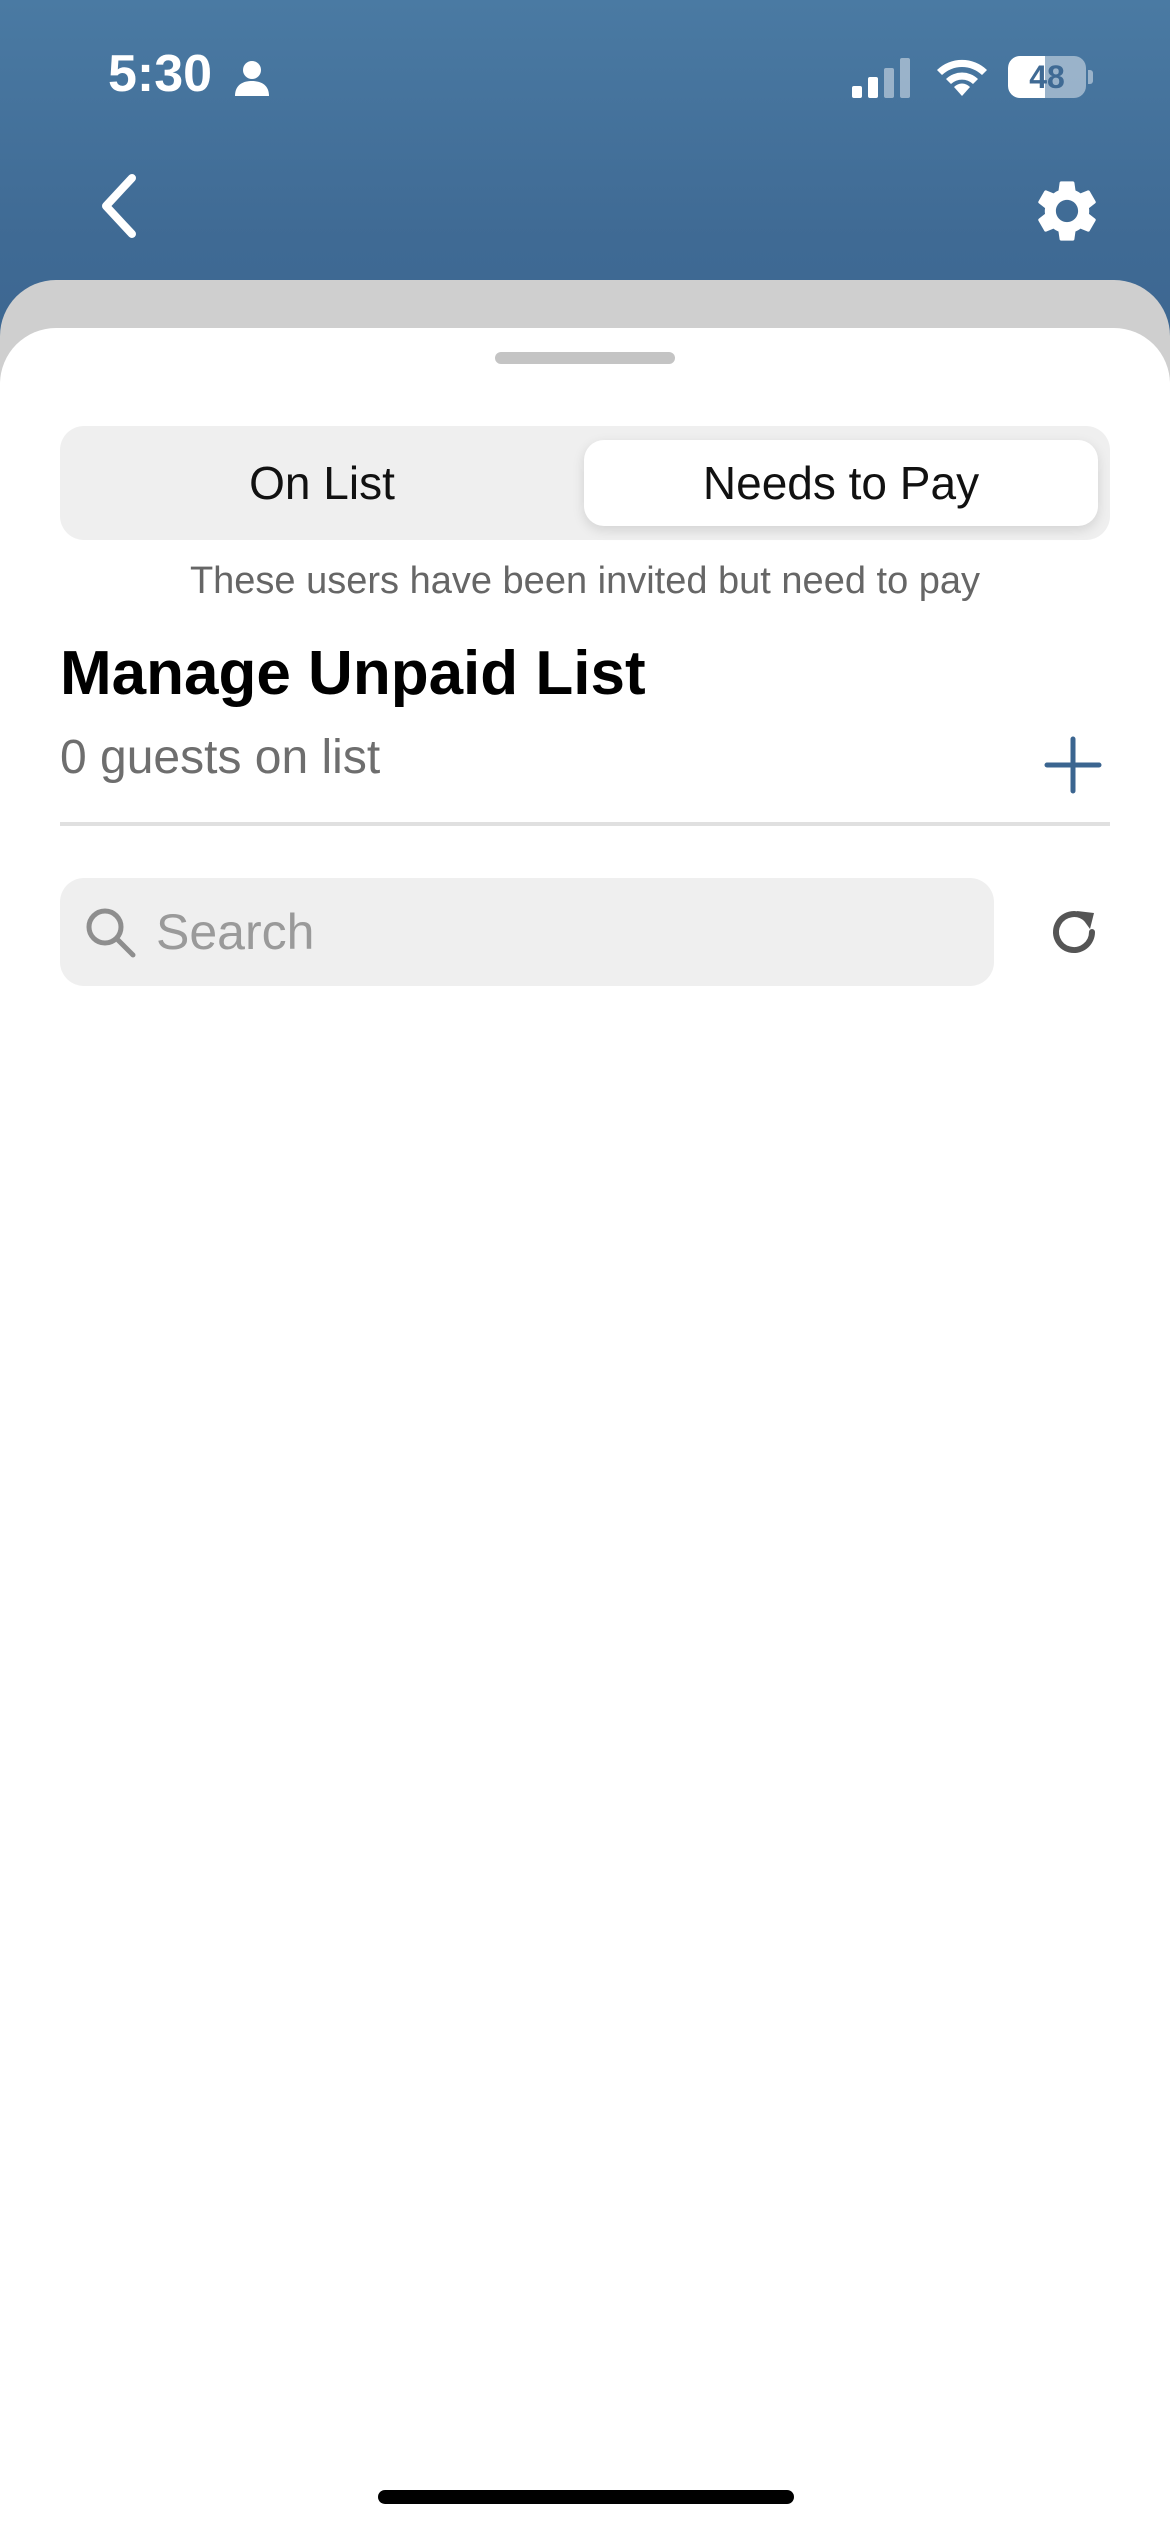  I want to click on plus-icon, so click(1073, 765).